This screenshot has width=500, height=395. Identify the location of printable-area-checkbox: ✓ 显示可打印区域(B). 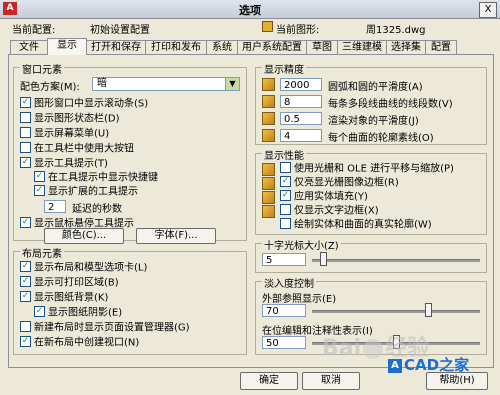
(69, 282).